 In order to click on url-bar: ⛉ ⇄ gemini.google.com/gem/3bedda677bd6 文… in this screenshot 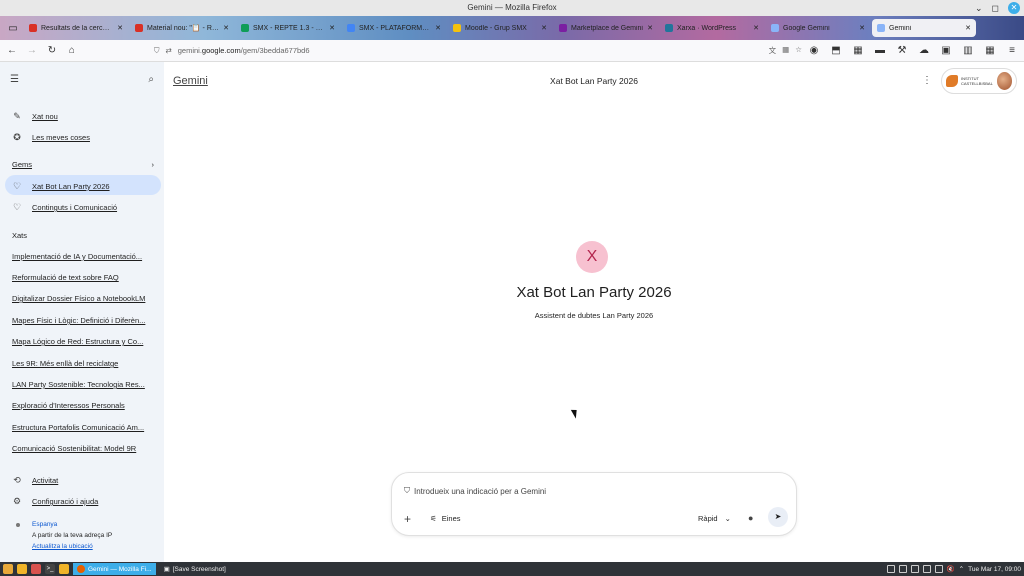, I will do `click(478, 51)`.